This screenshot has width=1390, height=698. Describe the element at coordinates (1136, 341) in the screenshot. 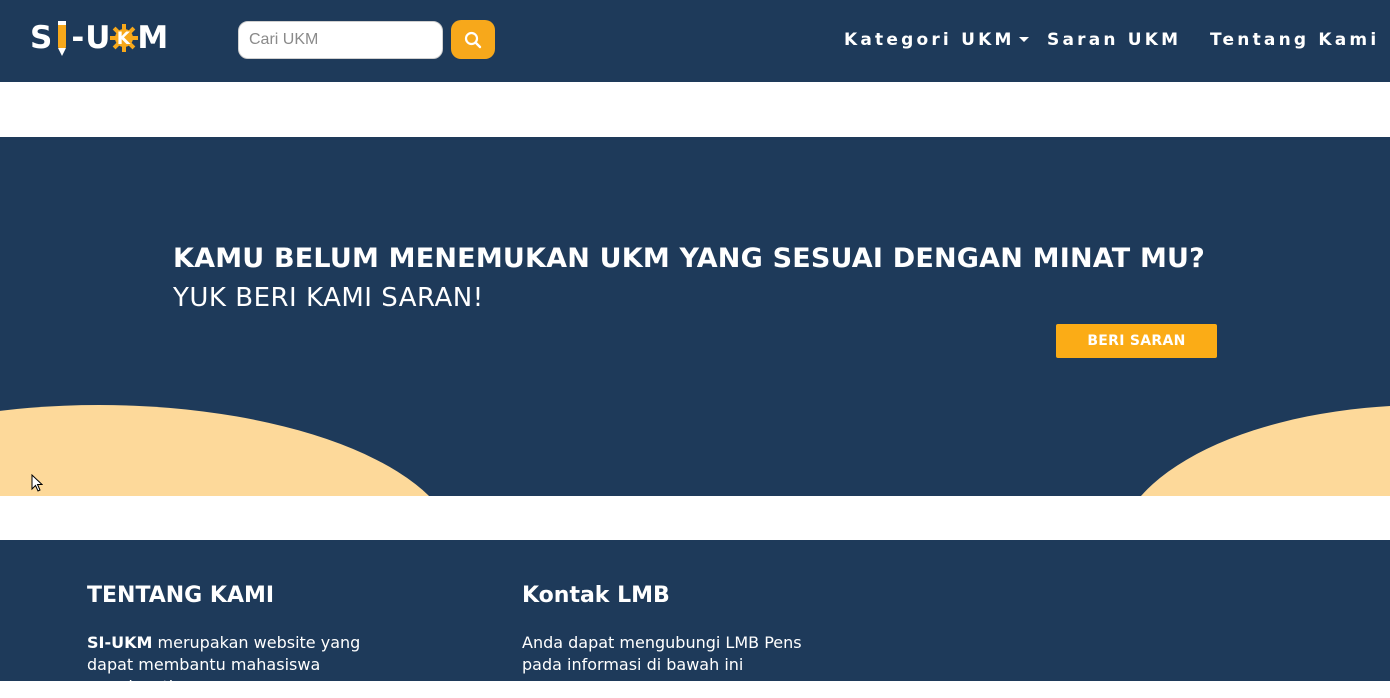

I see `beri-saran-button: BERI SARAN` at that location.